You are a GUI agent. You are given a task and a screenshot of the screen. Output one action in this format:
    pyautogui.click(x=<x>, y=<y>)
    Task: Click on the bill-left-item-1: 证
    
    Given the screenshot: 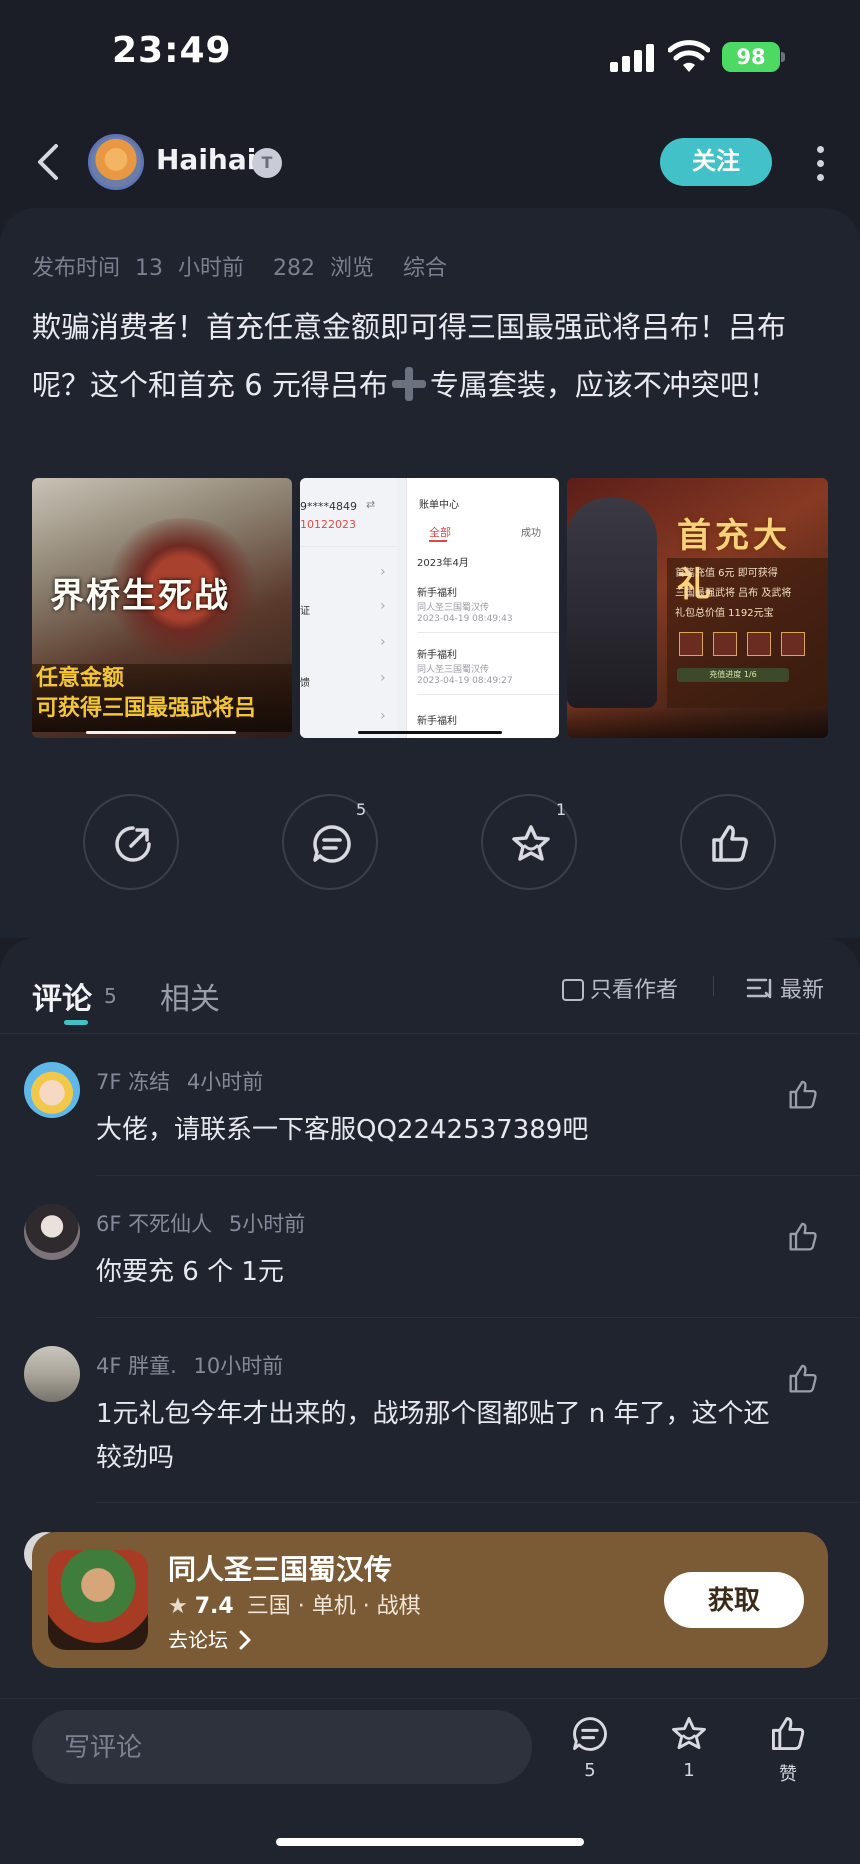 What is the action you would take?
    pyautogui.click(x=305, y=611)
    